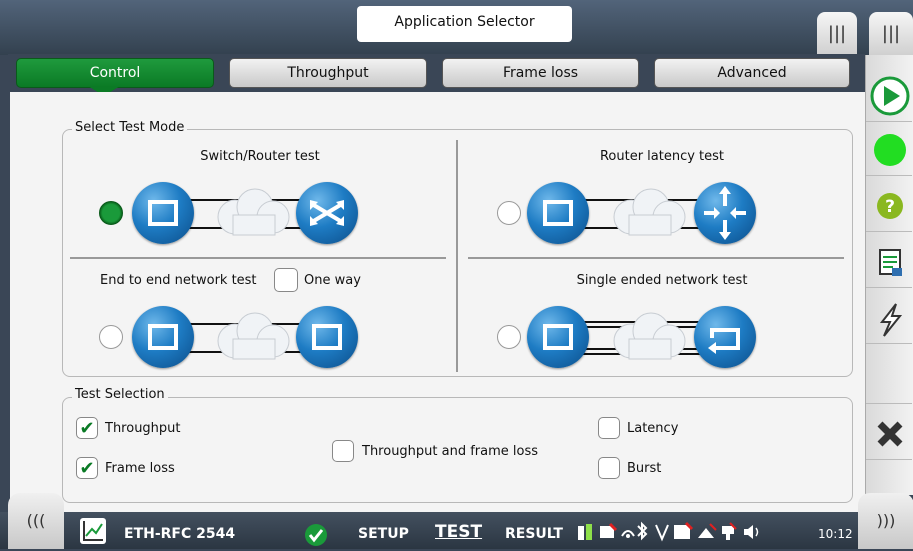 The image size is (913, 551). What do you see at coordinates (509, 213) in the screenshot?
I see `router-latency-radio` at bounding box center [509, 213].